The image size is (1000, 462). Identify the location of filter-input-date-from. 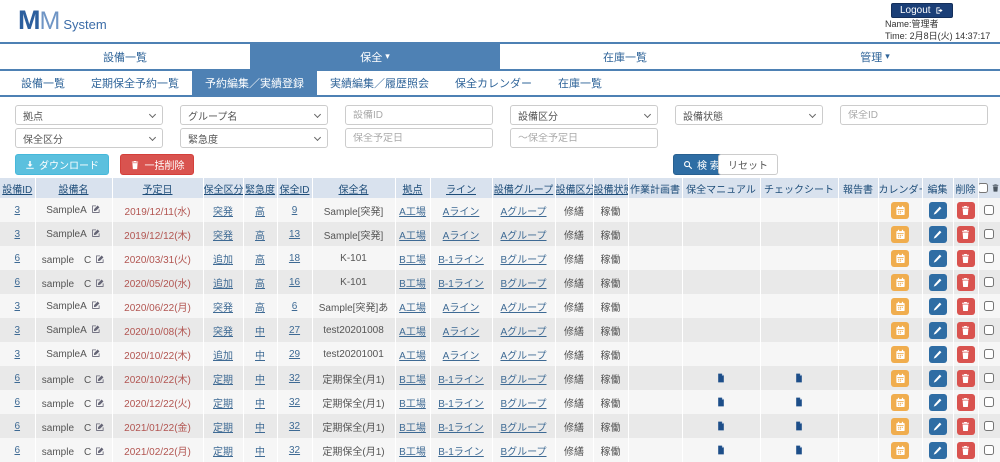
(419, 138).